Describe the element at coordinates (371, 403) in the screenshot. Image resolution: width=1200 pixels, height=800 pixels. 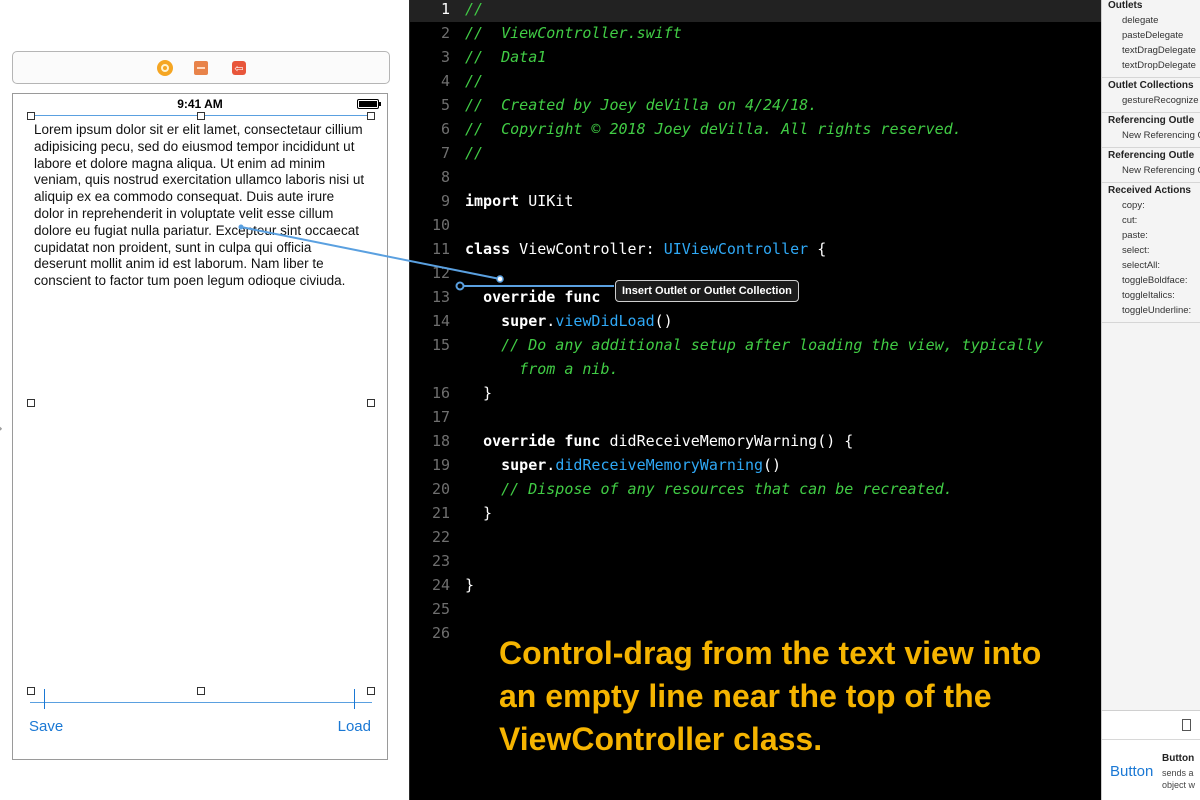
I see `resize-handle-right` at that location.